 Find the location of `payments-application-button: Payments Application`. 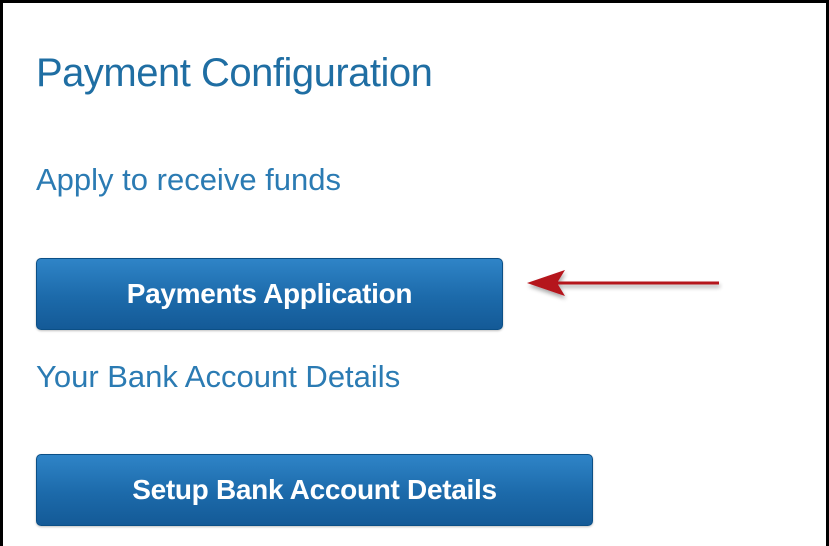

payments-application-button: Payments Application is located at coordinates (269, 294).